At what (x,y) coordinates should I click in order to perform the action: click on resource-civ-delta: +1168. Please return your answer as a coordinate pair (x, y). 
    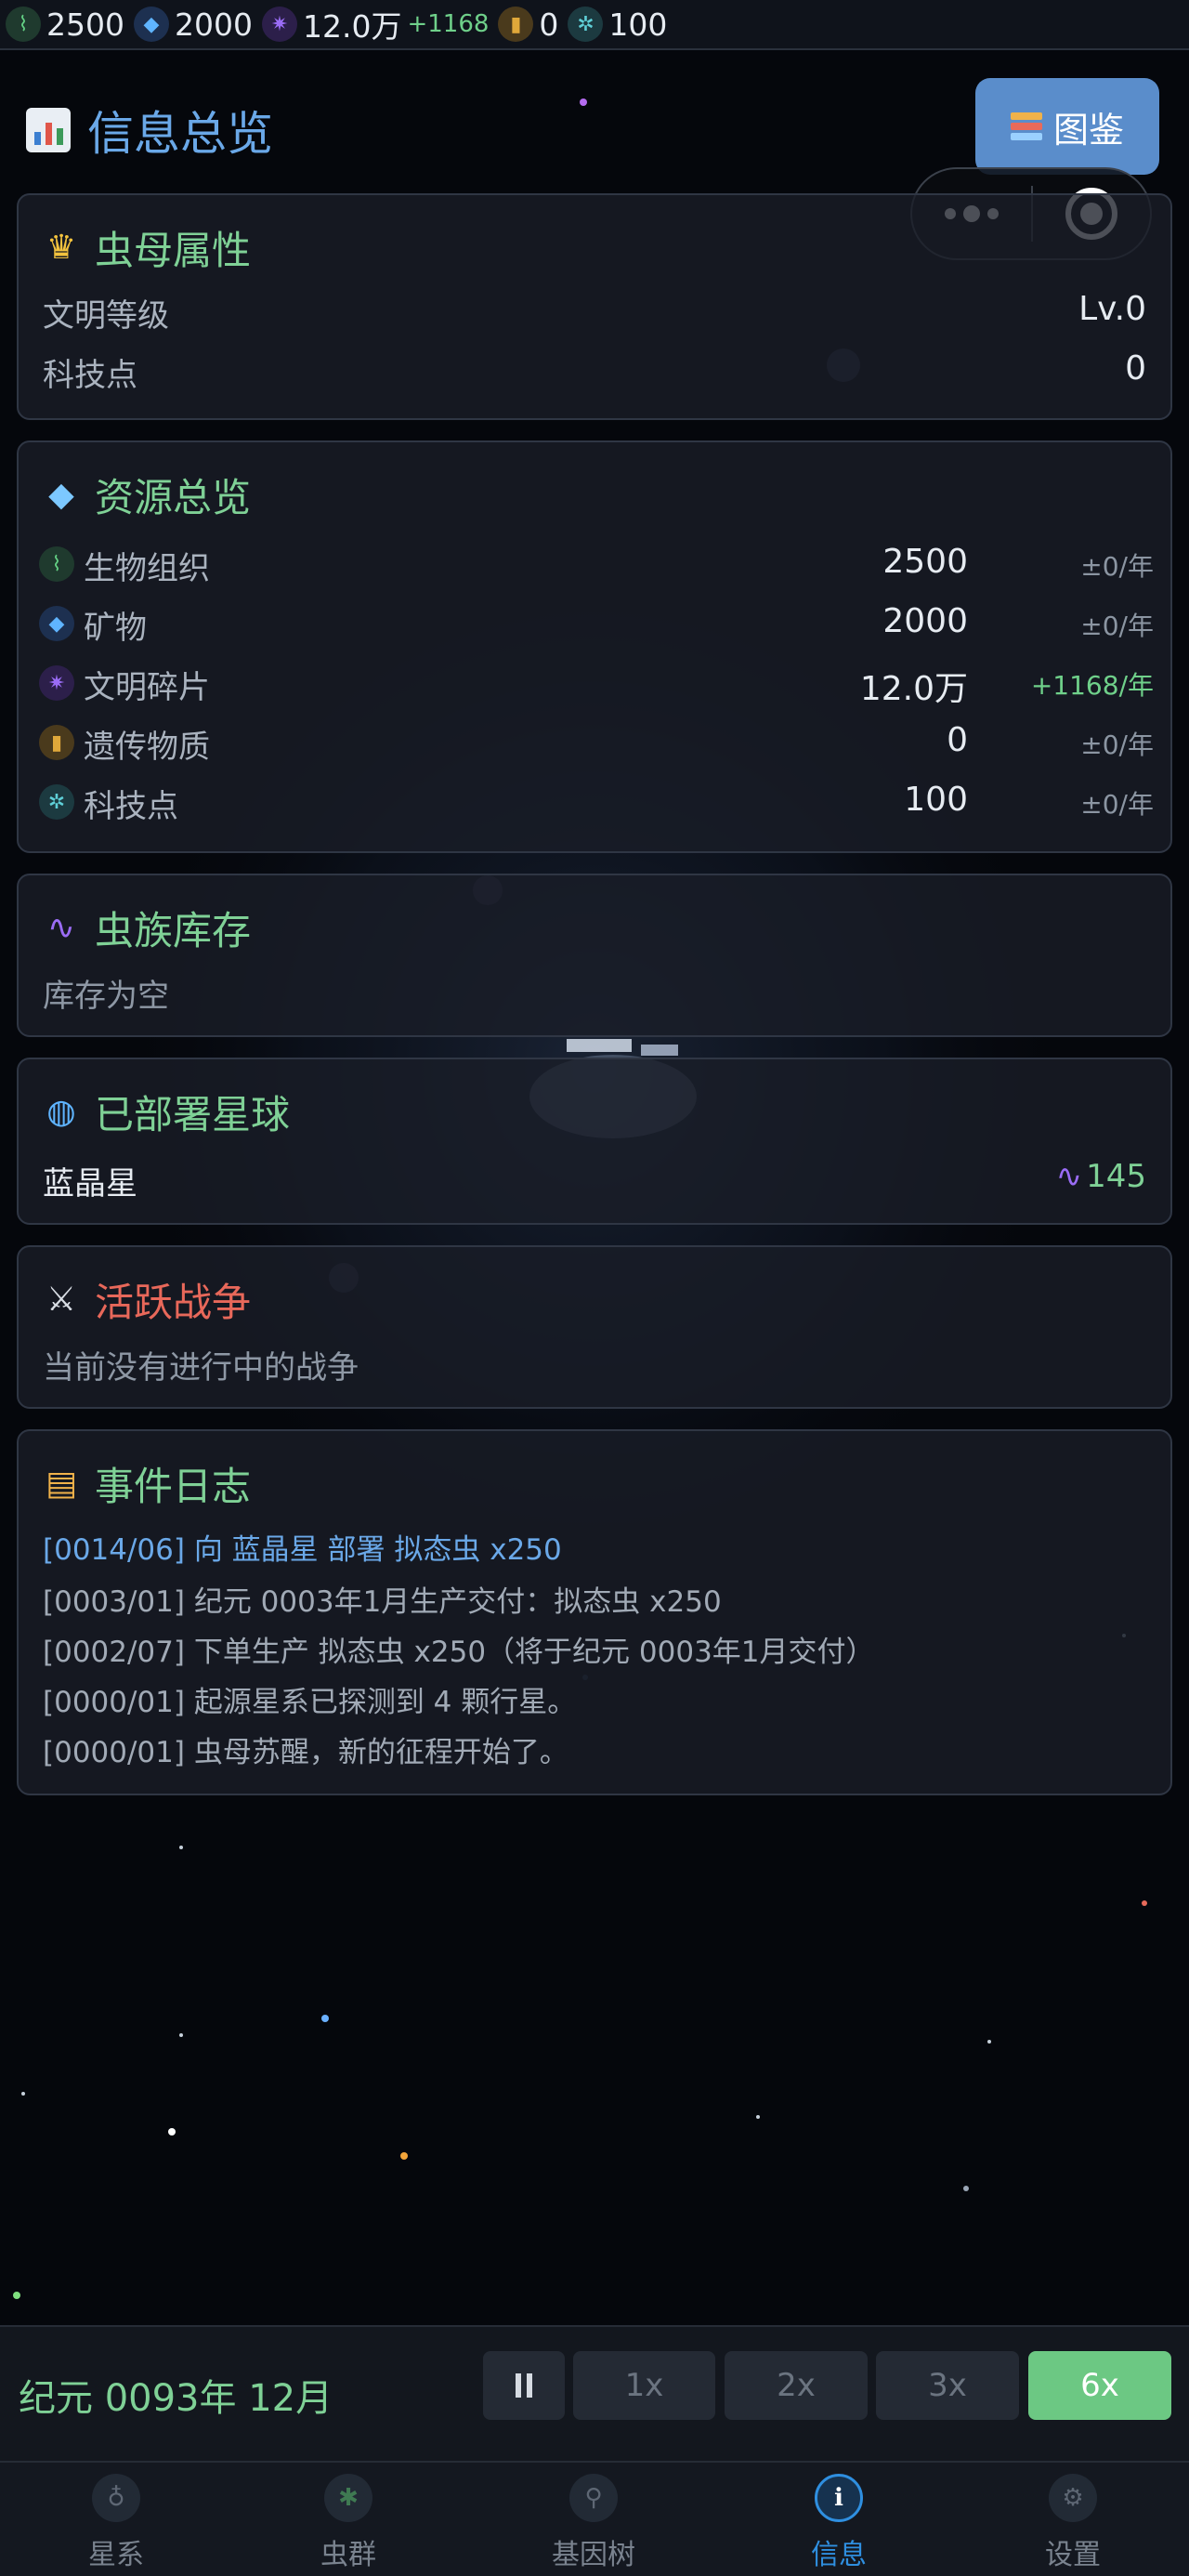
    Looking at the image, I should click on (448, 24).